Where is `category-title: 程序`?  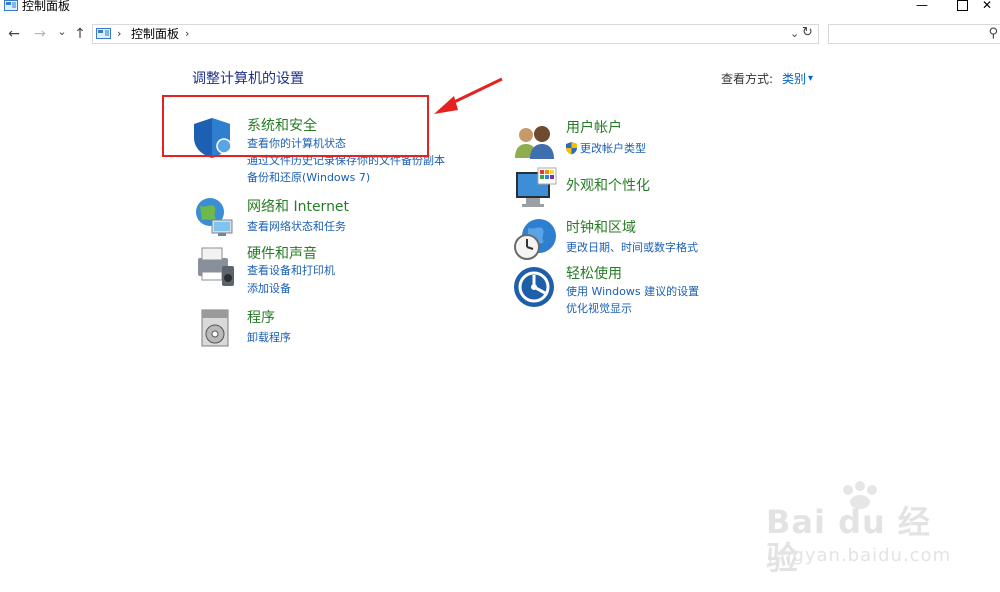
category-title: 程序 is located at coordinates (261, 318).